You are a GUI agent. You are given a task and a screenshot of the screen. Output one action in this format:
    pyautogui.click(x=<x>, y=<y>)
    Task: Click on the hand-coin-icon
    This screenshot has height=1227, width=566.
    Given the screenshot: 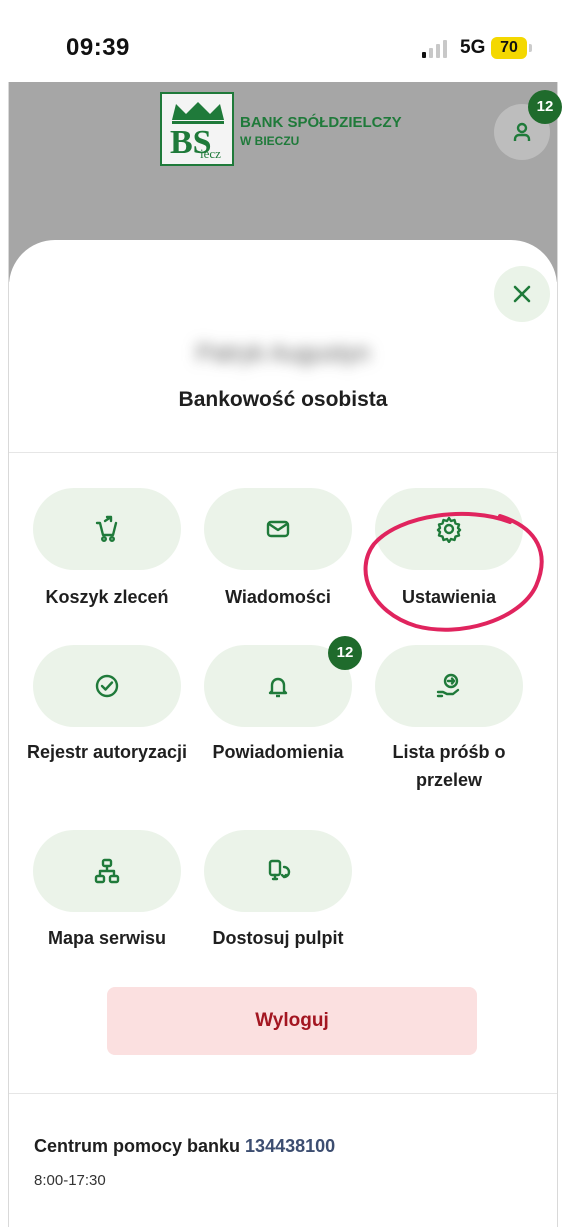 What is the action you would take?
    pyautogui.click(x=448, y=685)
    